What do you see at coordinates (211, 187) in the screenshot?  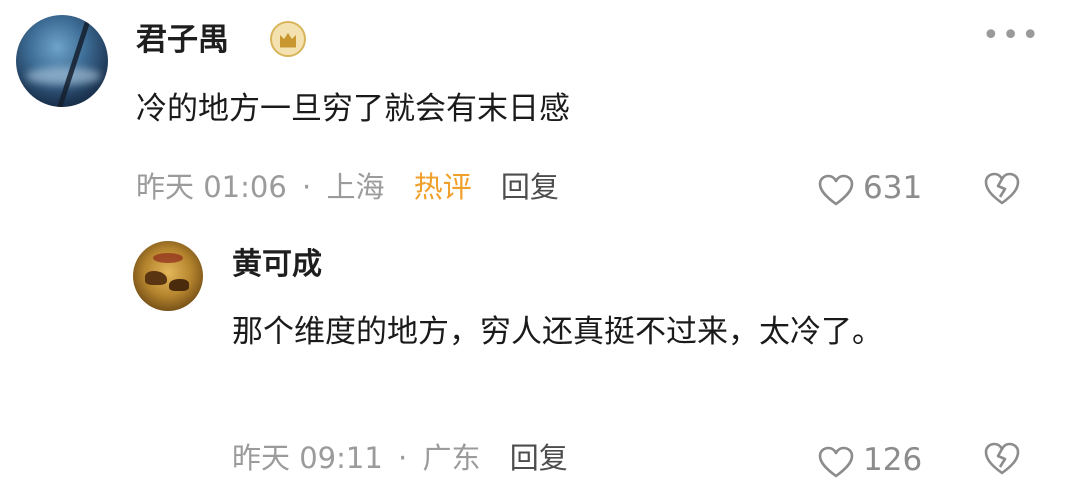 I see `comment-time: 昨天 01:06` at bounding box center [211, 187].